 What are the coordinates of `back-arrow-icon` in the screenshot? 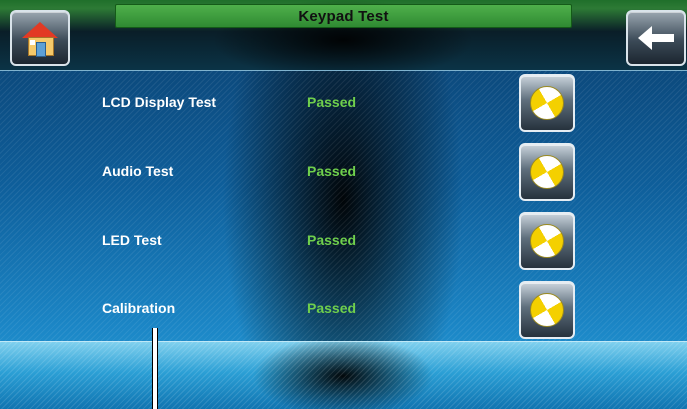 It's located at (656, 38).